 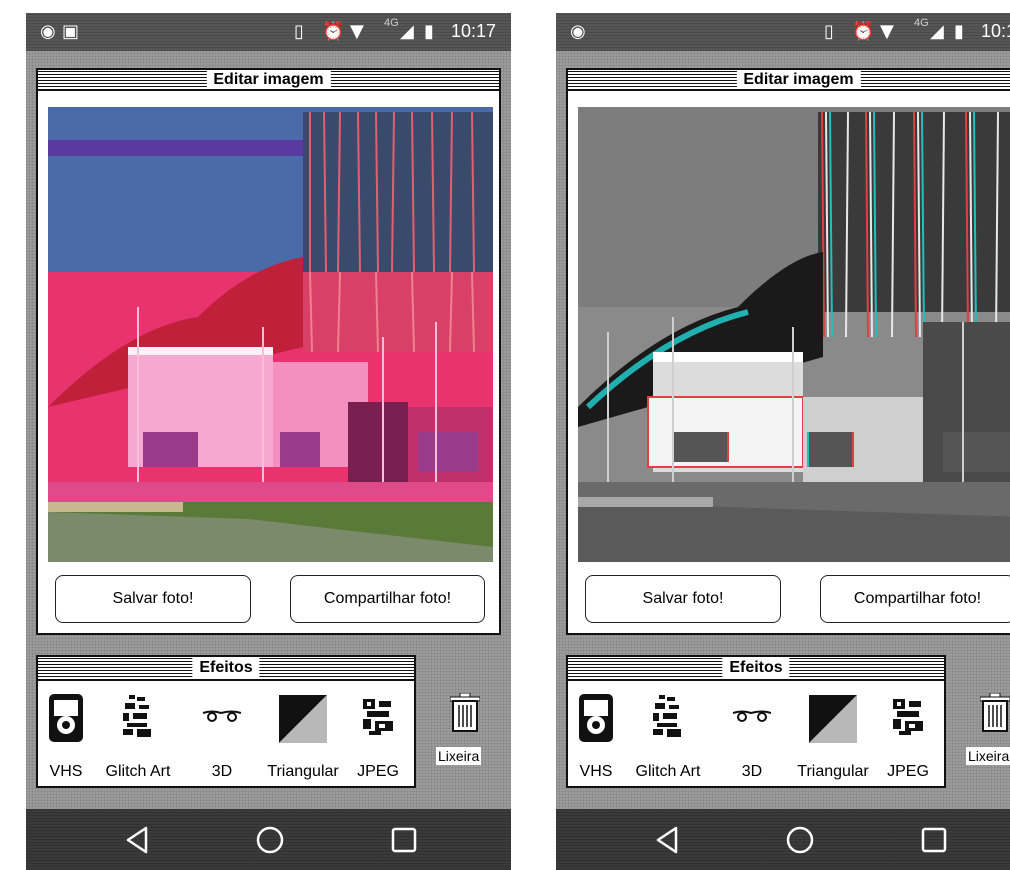 I want to click on status-bar: ◉ ▣ ▯ ⏰ ▼ 4G ◢ ▮ 10:17, so click(x=268, y=32).